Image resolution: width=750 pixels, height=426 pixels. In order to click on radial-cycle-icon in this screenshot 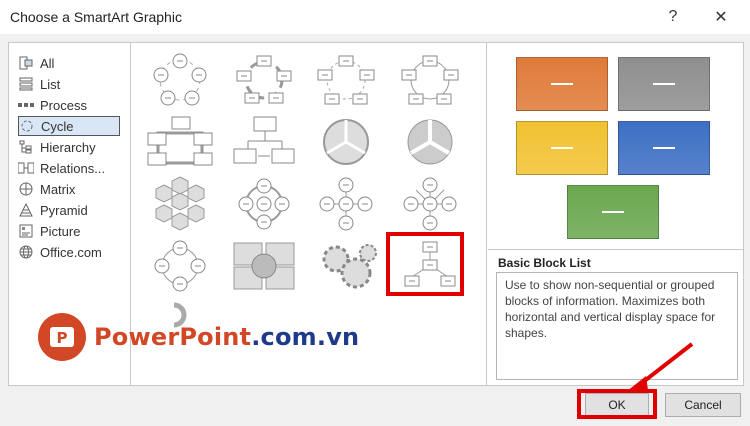, I will do `click(264, 204)`.